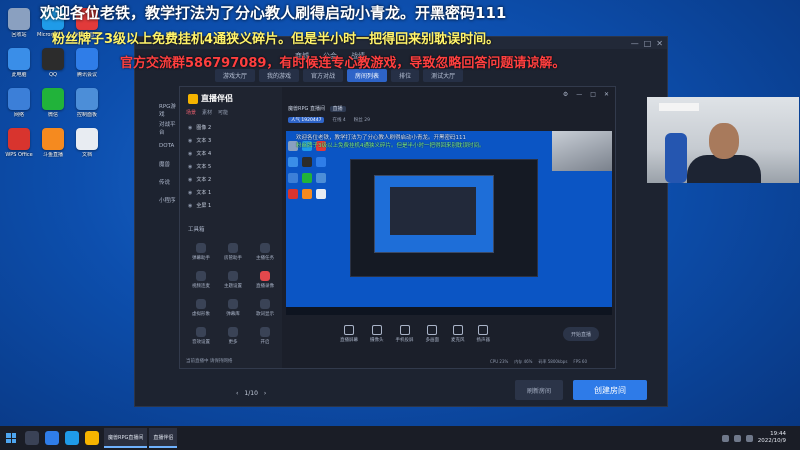 This screenshot has height=450, width=800. I want to click on tool-label: 虚拟形象, so click(201, 314).